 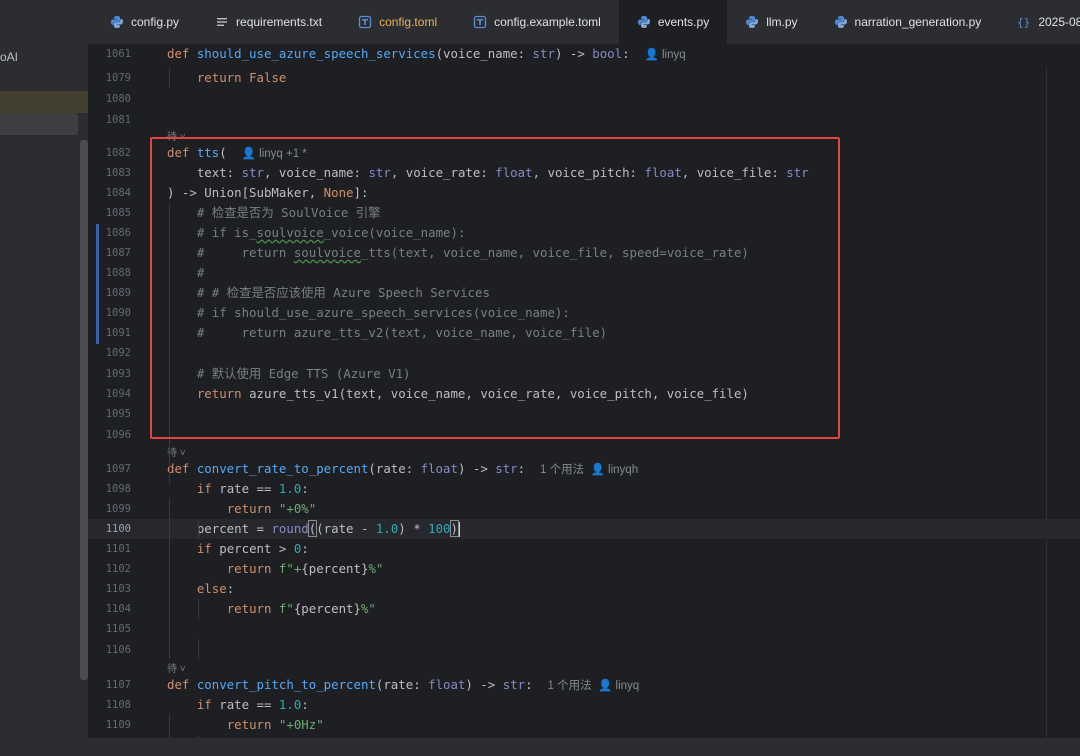 What do you see at coordinates (286, 608) in the screenshot?
I see `code-token: f"` at bounding box center [286, 608].